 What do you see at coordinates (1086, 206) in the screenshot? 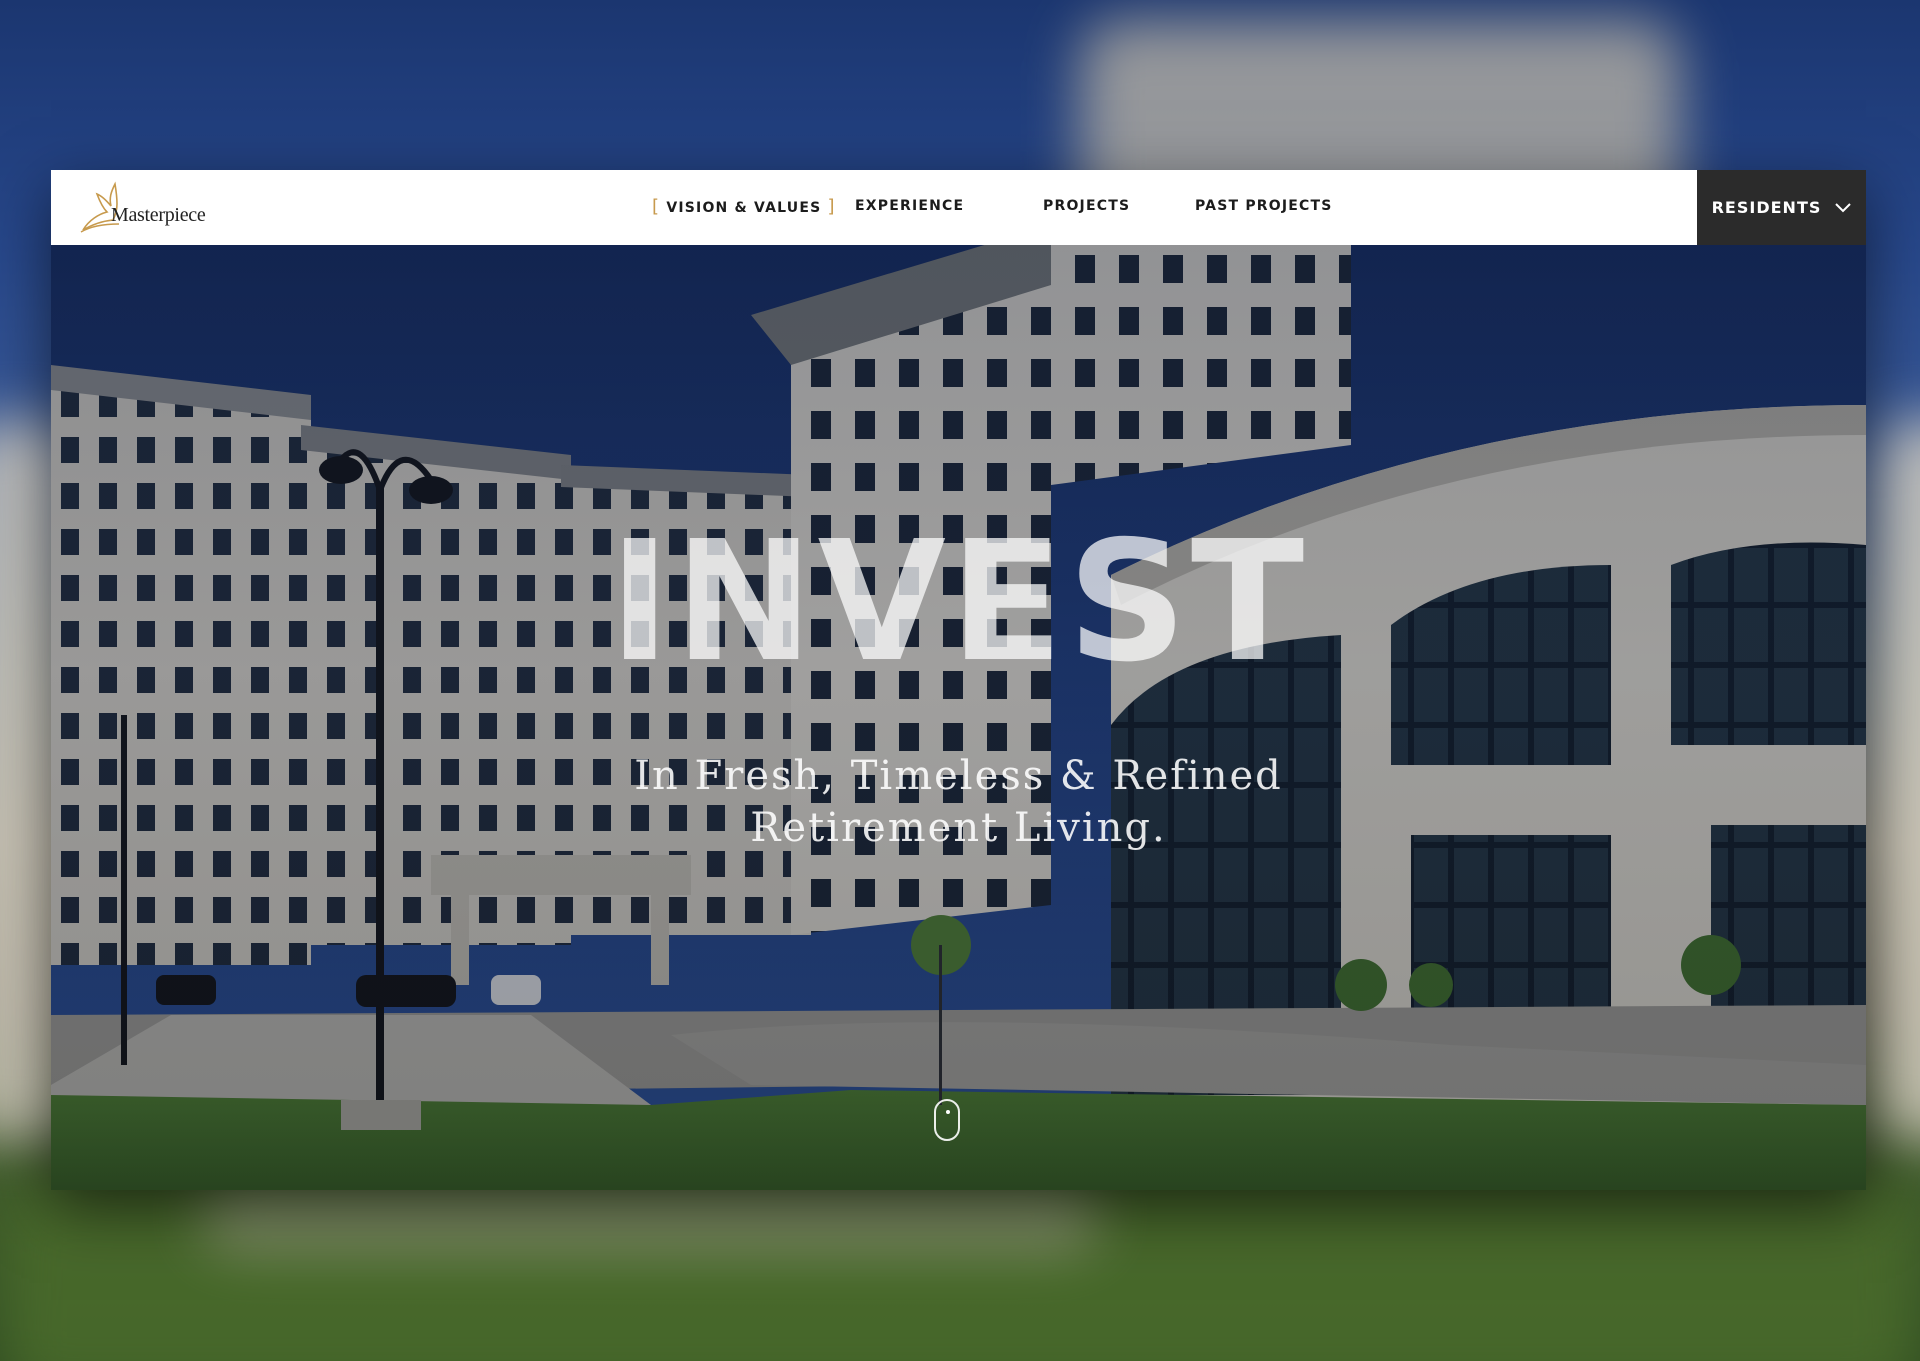
I see `nav-item-projects: PROJECTS` at bounding box center [1086, 206].